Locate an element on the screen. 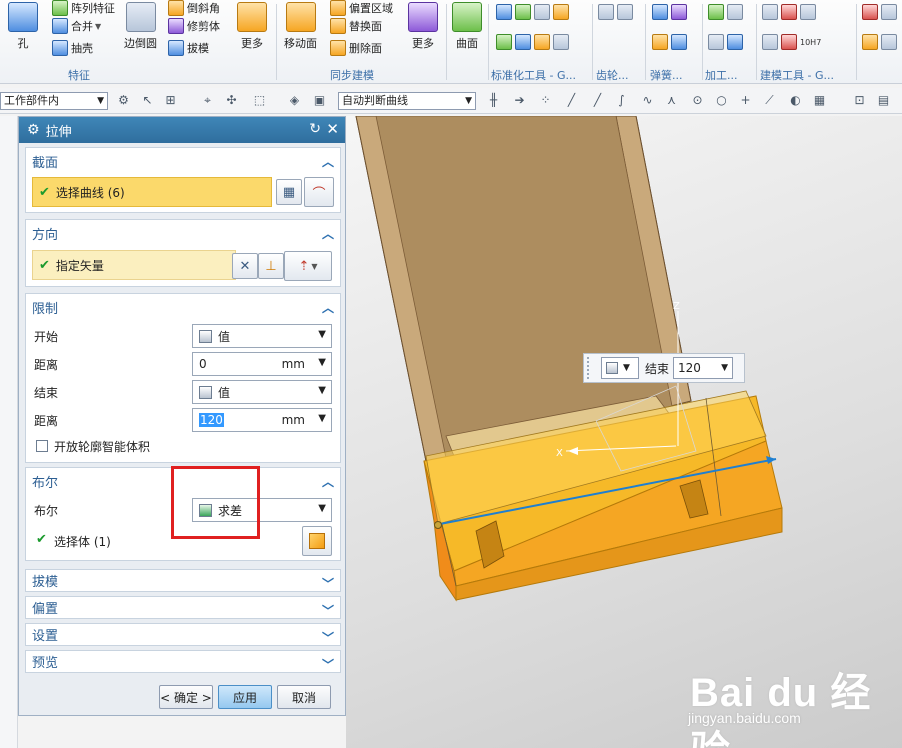 The height and width of the screenshot is (748, 902). offset-group: 偏置 ﹀ is located at coordinates (183, 607).